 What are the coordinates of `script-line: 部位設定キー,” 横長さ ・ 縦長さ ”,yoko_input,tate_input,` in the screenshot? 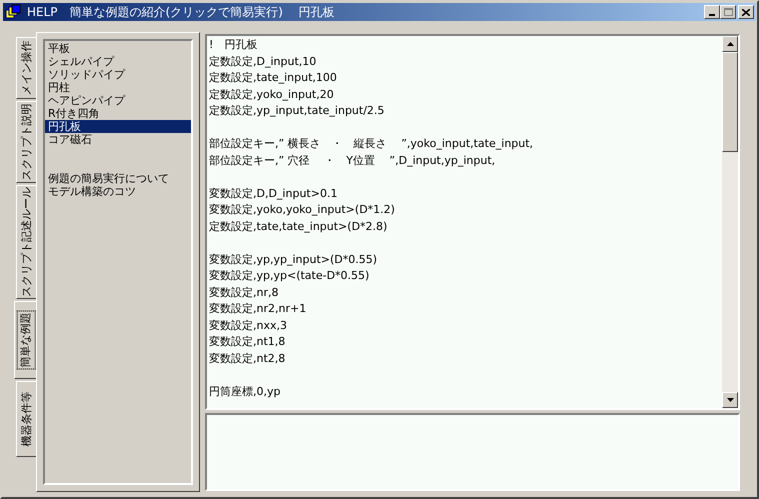 It's located at (371, 144).